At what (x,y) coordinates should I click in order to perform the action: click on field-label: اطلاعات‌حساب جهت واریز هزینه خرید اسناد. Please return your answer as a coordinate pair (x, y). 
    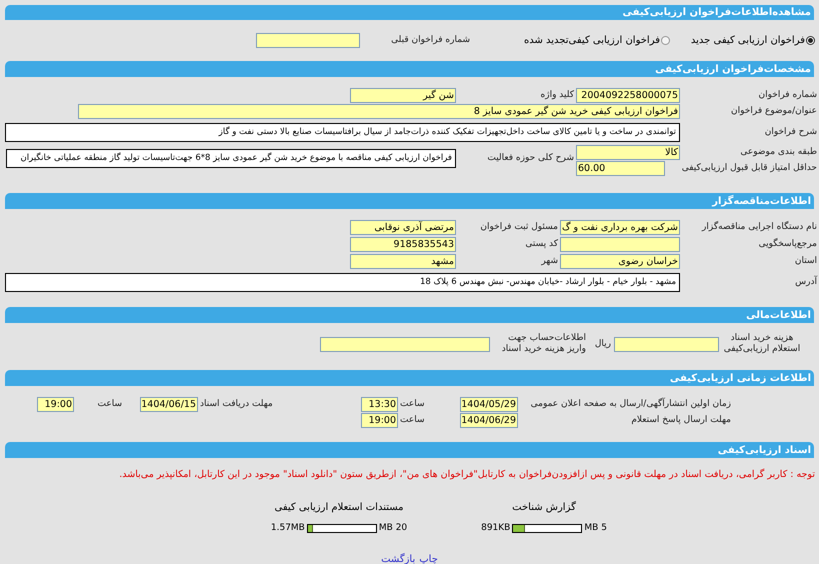
    Looking at the image, I should click on (543, 344).